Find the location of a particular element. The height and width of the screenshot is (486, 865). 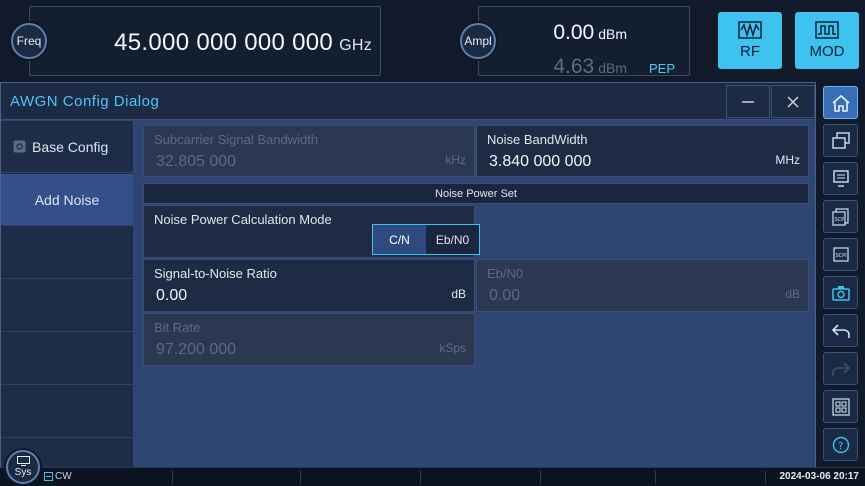

freq-button-label: Freq is located at coordinates (29, 41).